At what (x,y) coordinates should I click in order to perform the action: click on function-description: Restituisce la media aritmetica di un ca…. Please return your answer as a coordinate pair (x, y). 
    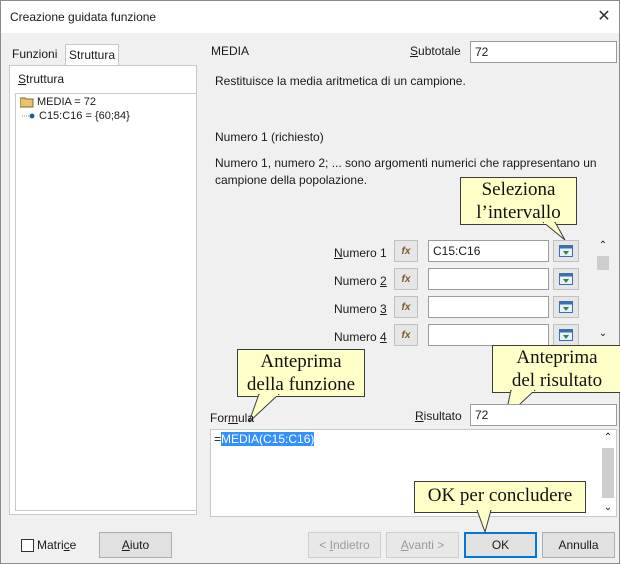
    Looking at the image, I should click on (340, 81).